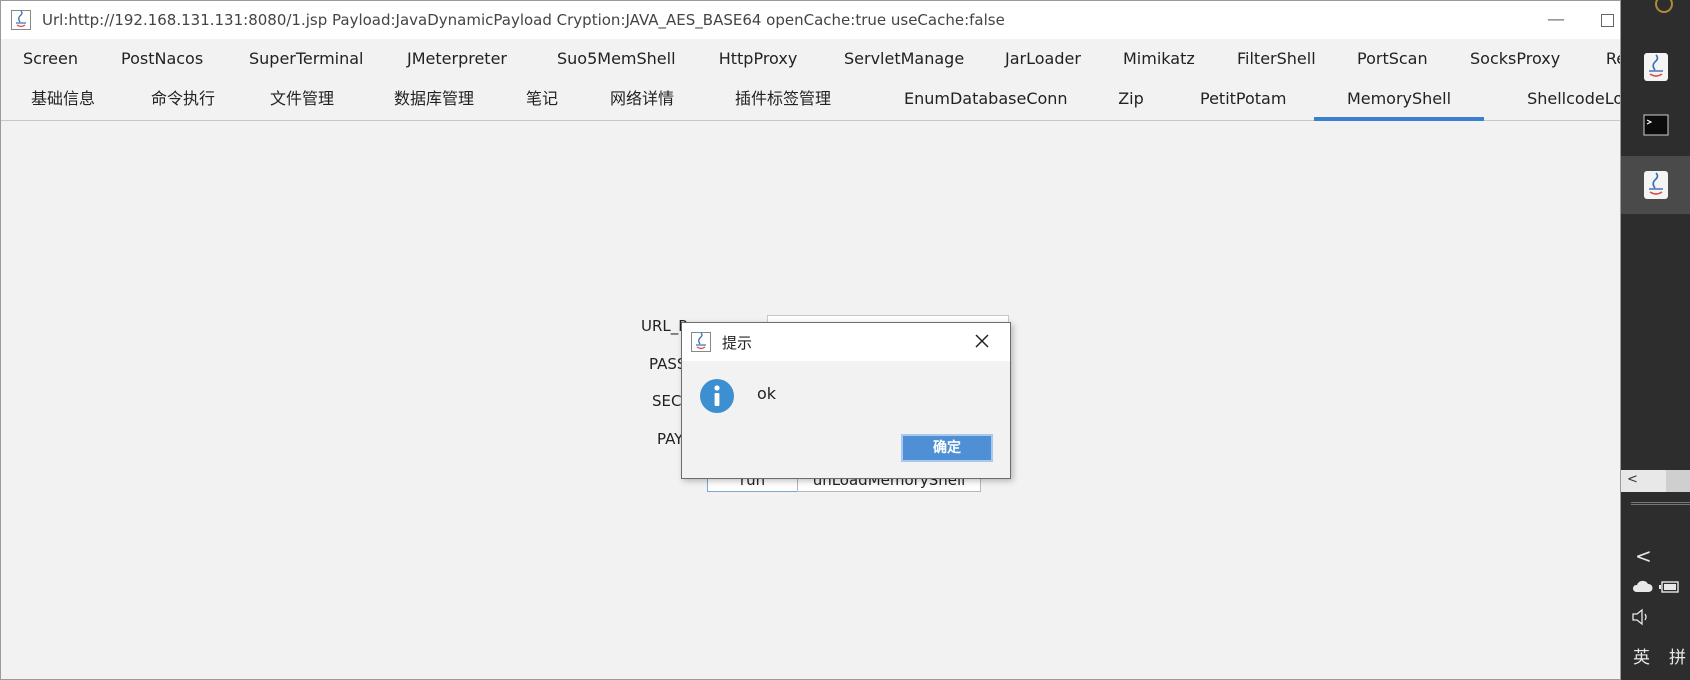  What do you see at coordinates (306, 59) in the screenshot?
I see `tab-plugin-2: SuperTerminal` at bounding box center [306, 59].